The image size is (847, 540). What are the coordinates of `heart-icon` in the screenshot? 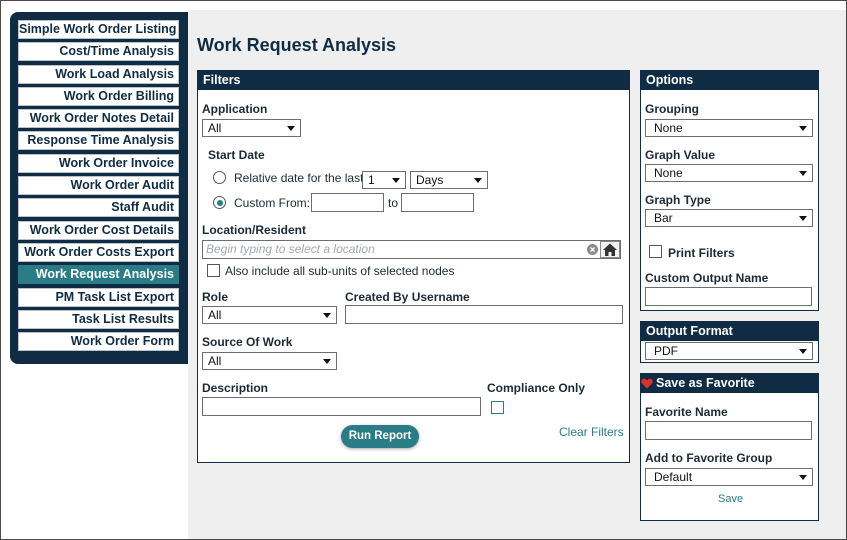 It's located at (647, 383).